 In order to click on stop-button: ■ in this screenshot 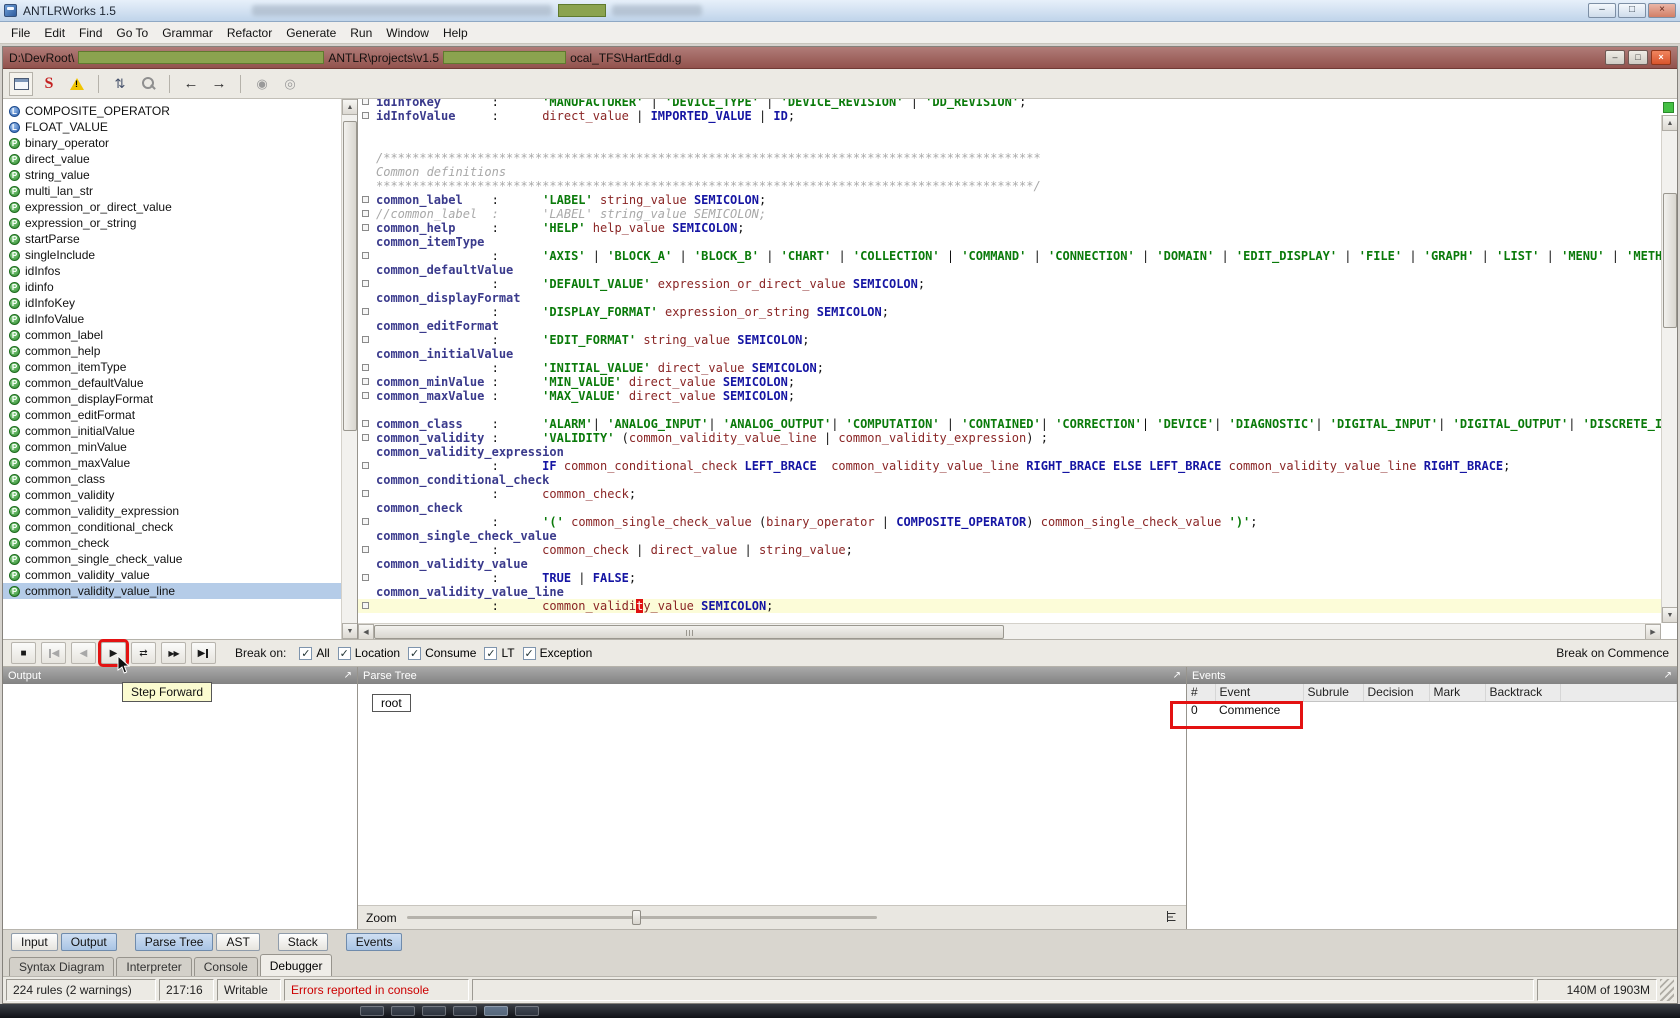, I will do `click(23, 653)`.